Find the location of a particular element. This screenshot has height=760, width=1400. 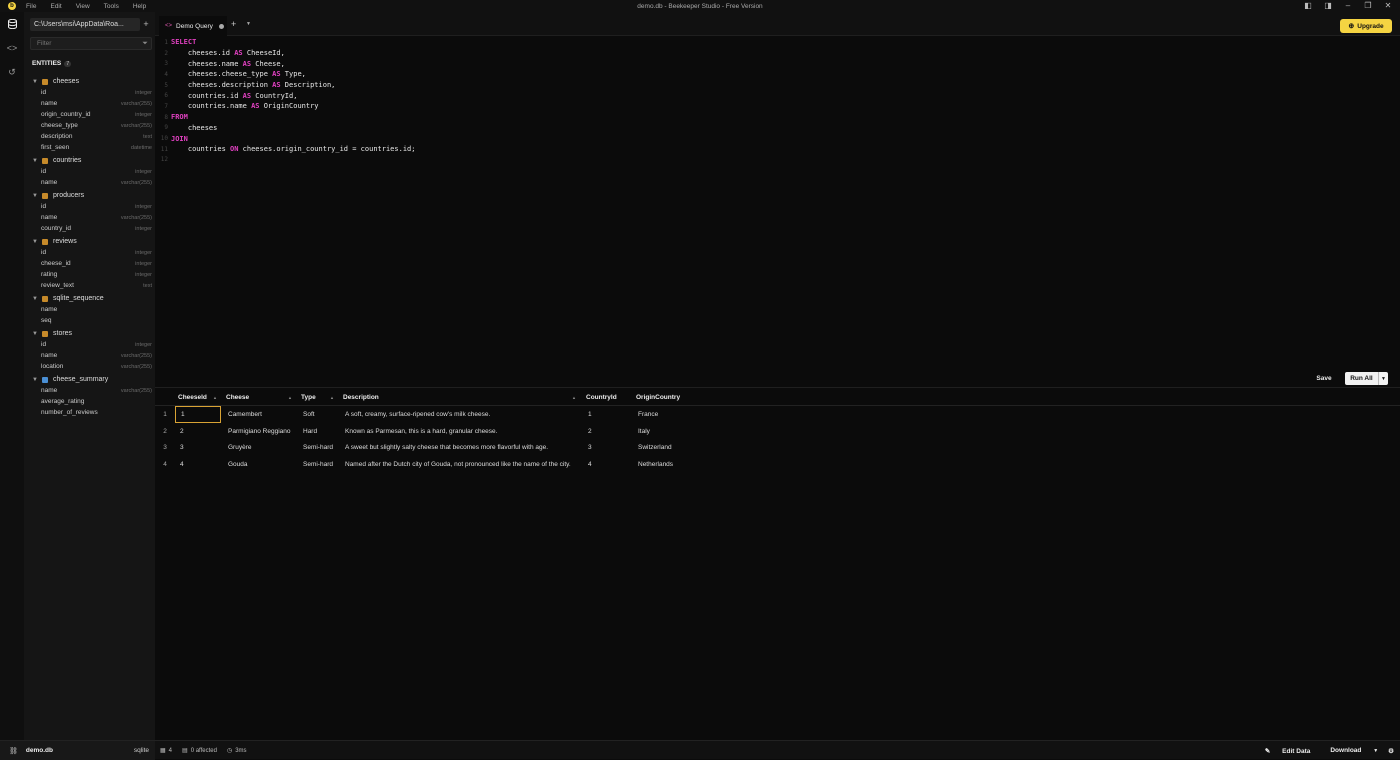

database-icon is located at coordinates (12, 24).